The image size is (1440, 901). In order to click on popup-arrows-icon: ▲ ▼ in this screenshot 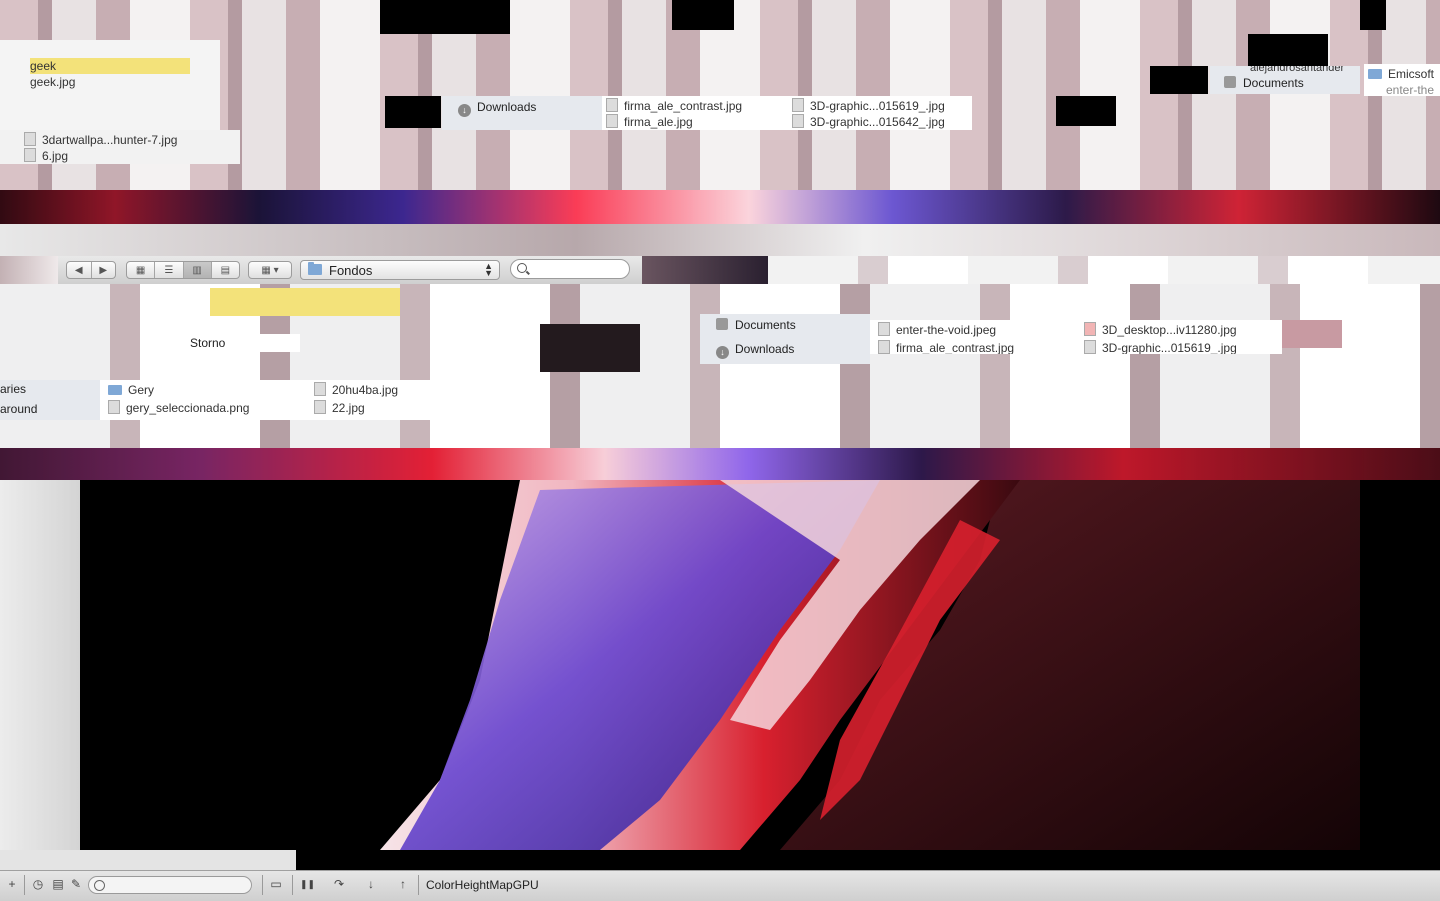, I will do `click(488, 269)`.